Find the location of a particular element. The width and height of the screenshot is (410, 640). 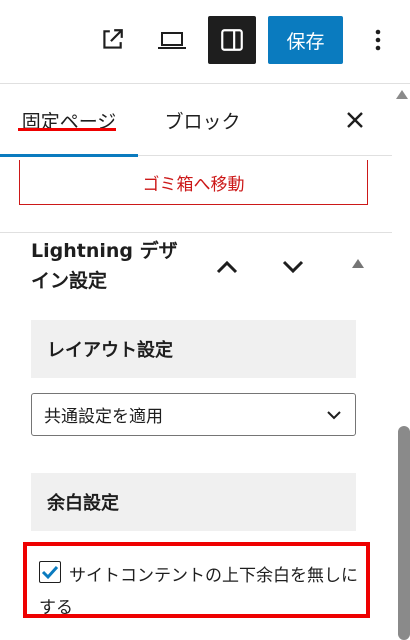

collapse-panel-icon is located at coordinates (358, 263).